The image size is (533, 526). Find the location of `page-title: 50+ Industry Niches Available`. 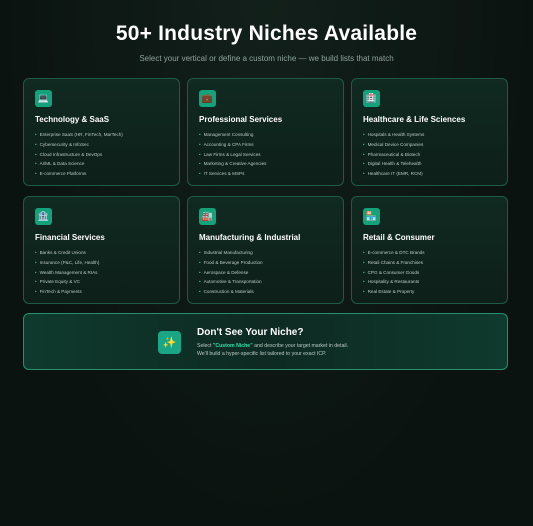

page-title: 50+ Industry Niches Available is located at coordinates (266, 33).